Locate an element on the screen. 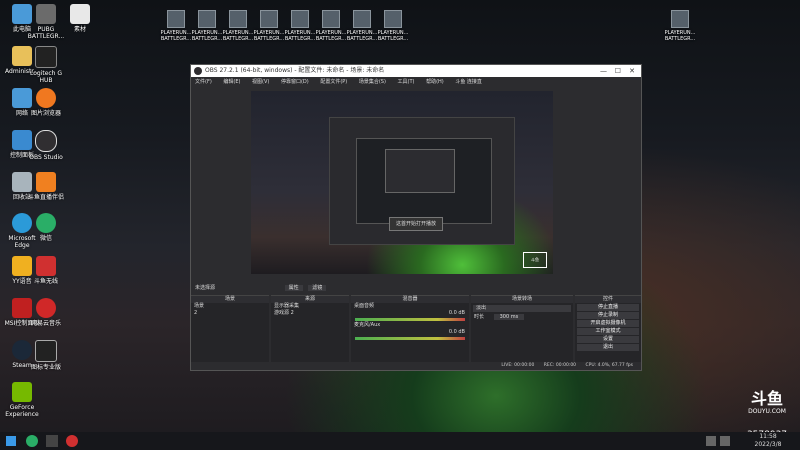 This screenshot has width=800, height=450. start-virtual-camera-button: 开启虚拟摄像机 is located at coordinates (608, 323).